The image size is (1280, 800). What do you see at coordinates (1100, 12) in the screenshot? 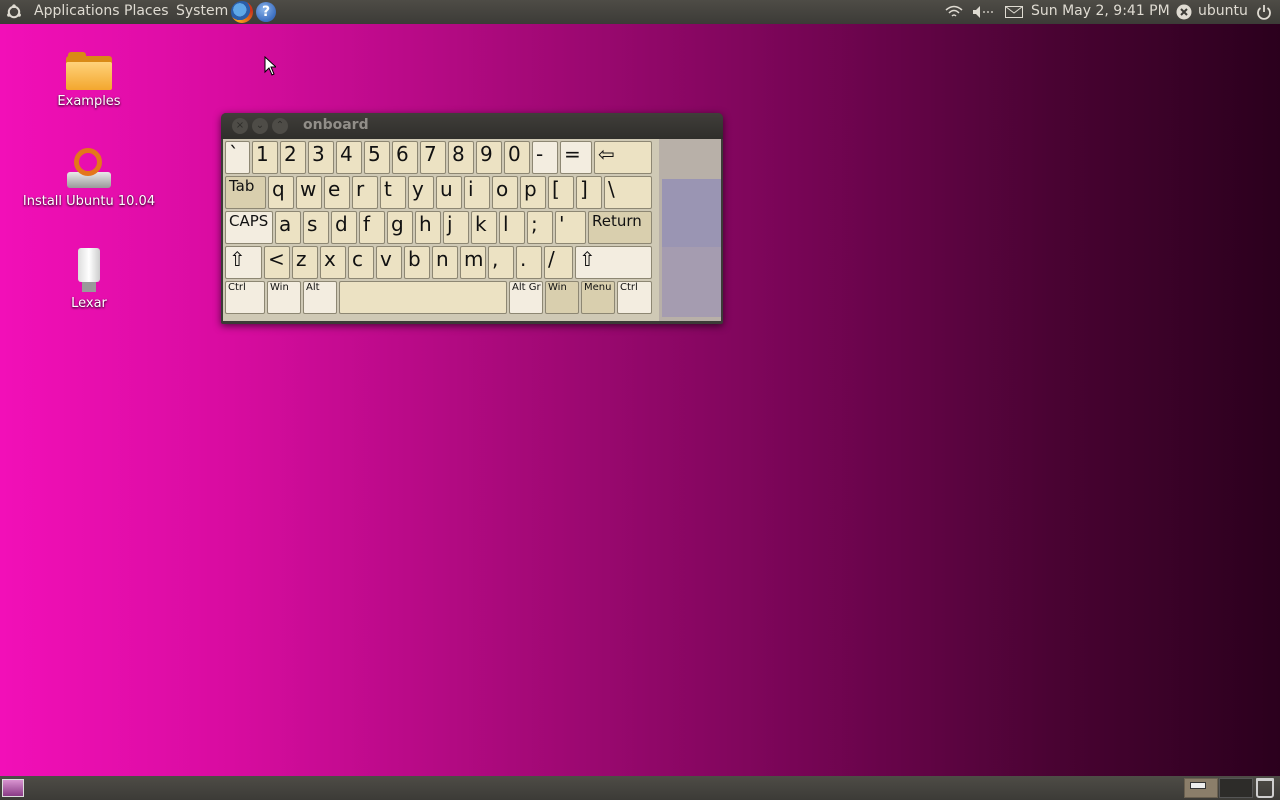
I see `clock: Sun May 2, 9:41 PM` at bounding box center [1100, 12].